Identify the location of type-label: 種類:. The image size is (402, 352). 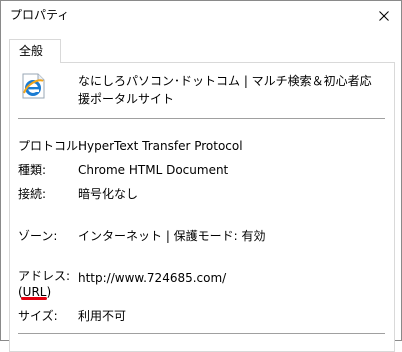
(32, 170).